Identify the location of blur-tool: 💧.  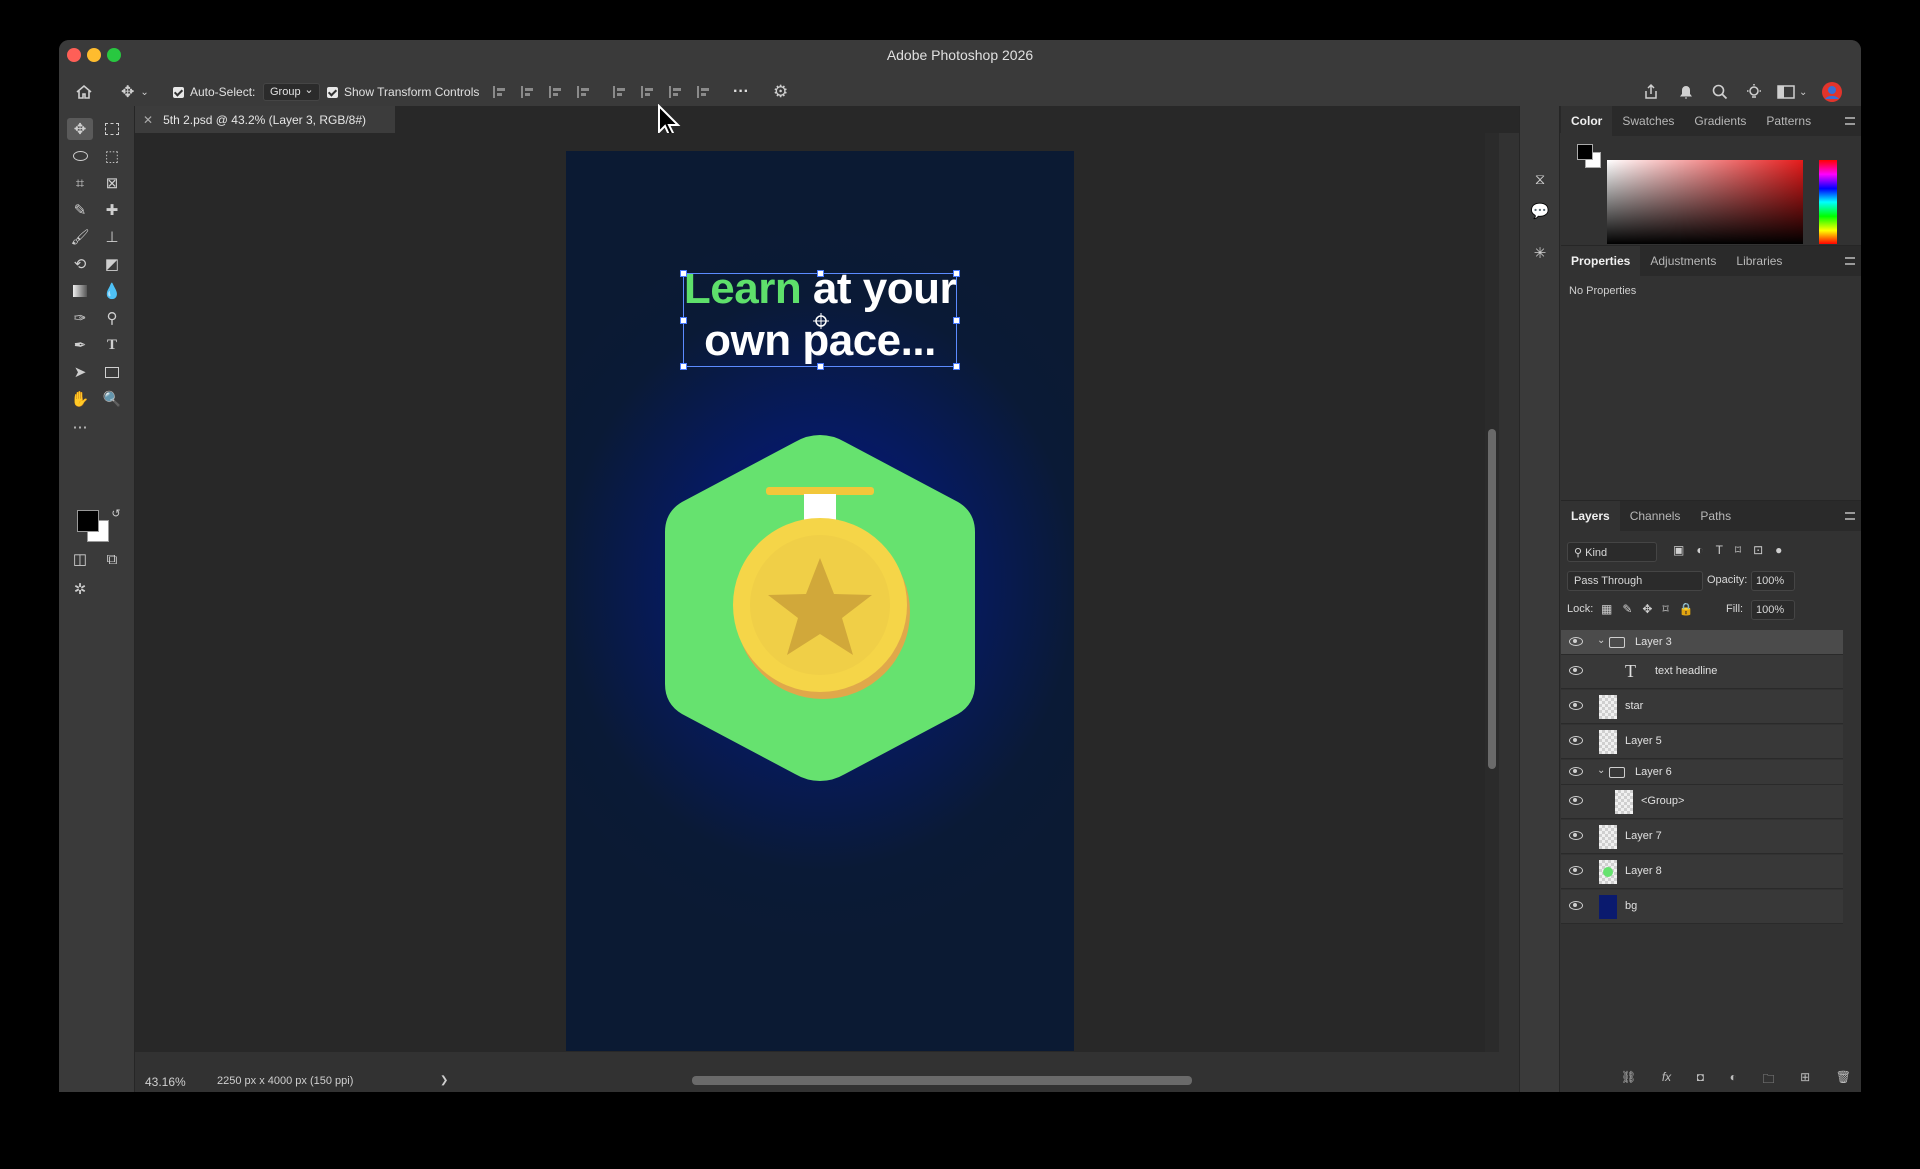
(112, 291).